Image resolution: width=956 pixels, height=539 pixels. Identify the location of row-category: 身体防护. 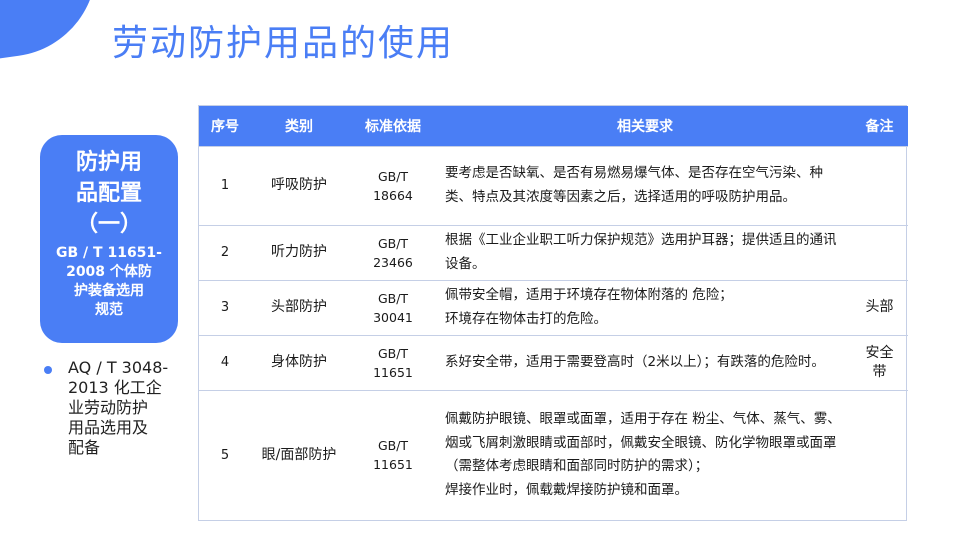
(299, 362).